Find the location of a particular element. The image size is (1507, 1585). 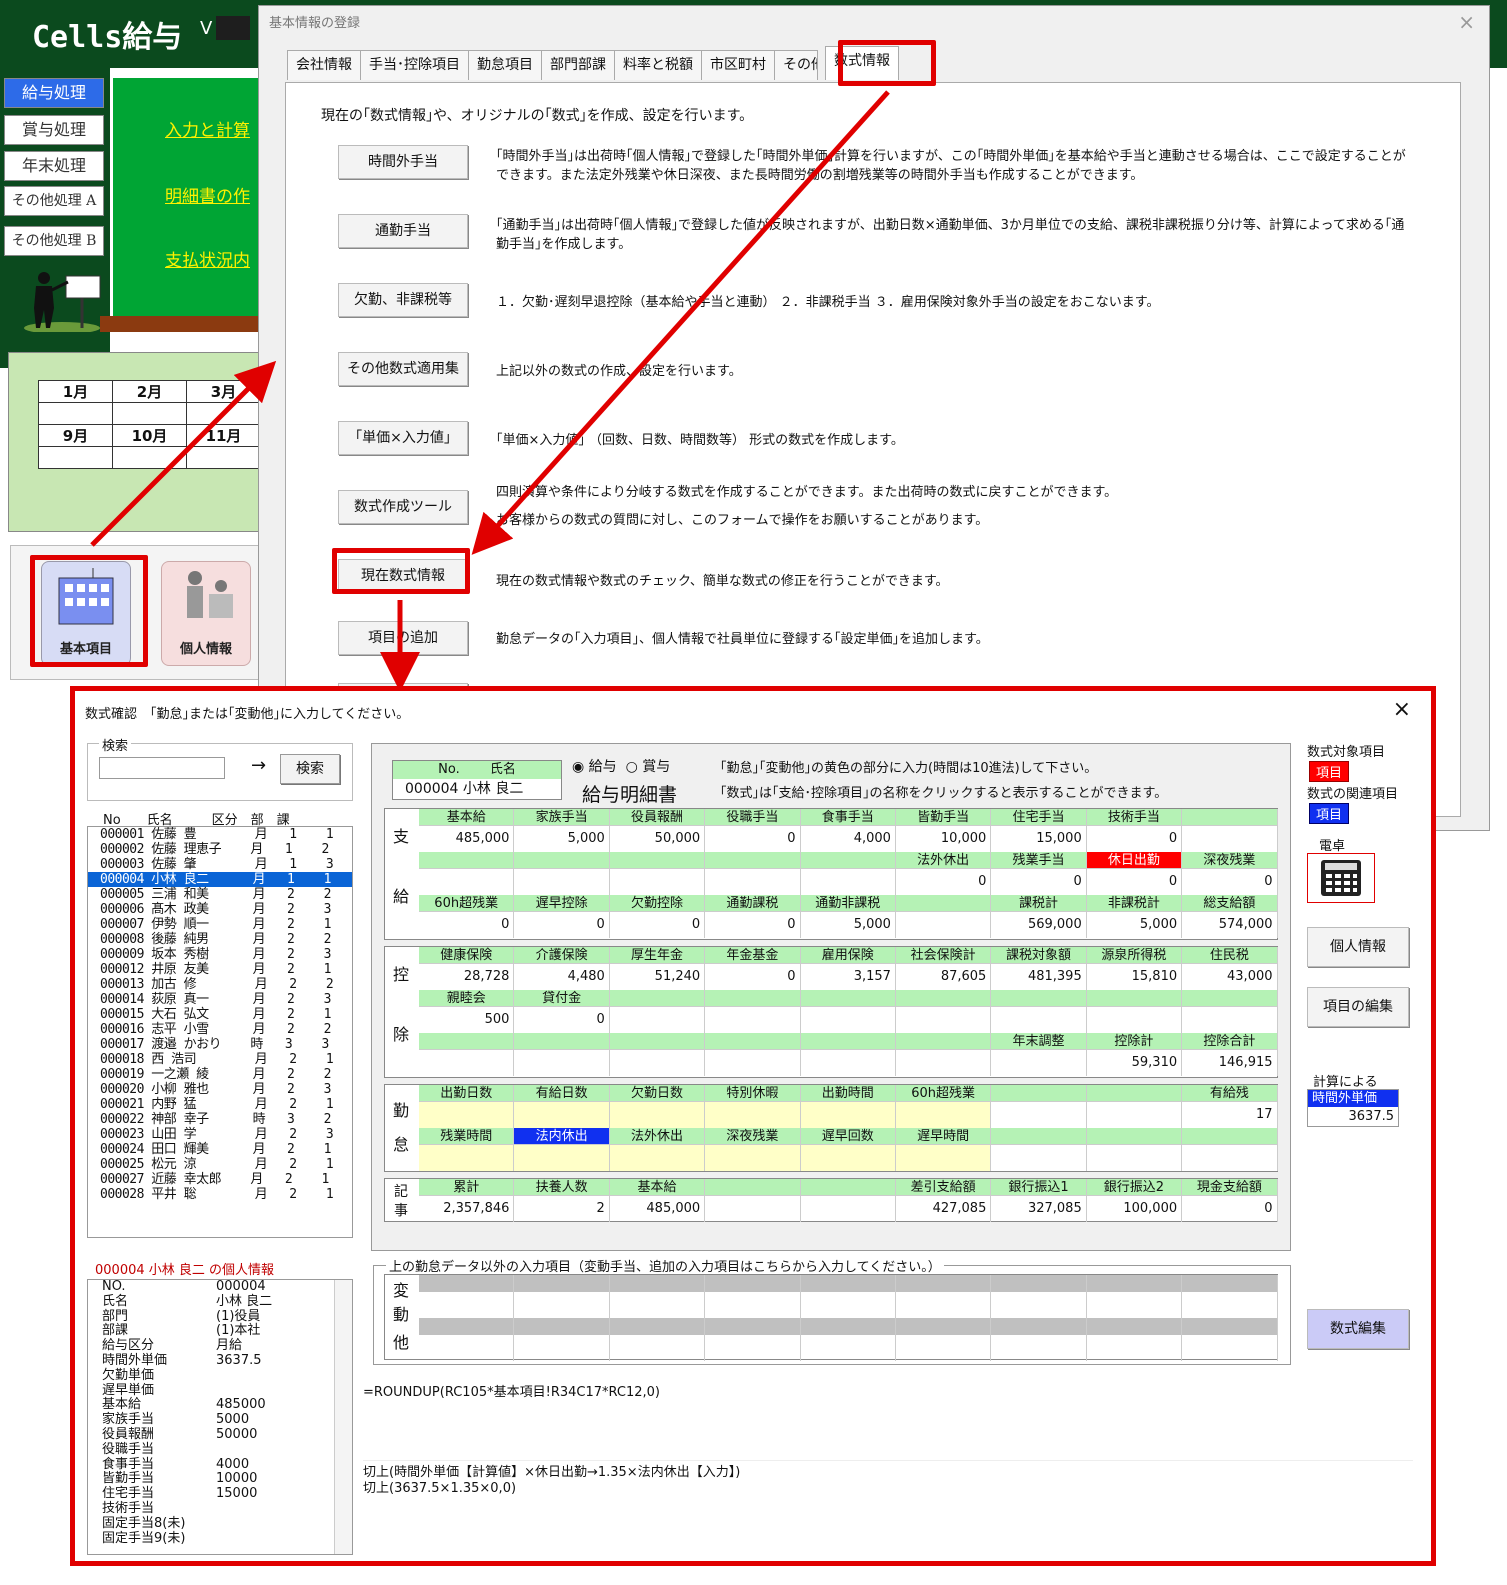

slip-cell-label: 基本給 is located at coordinates (657, 1187).